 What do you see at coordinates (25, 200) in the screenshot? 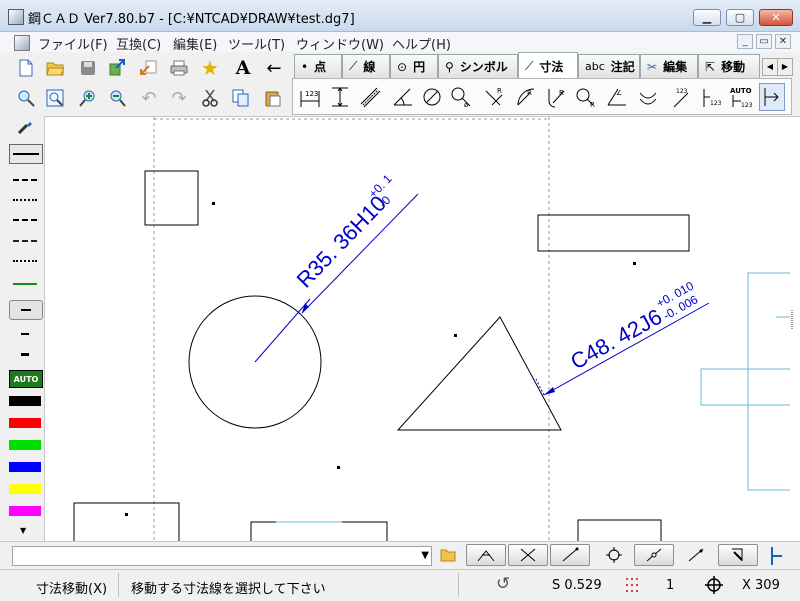
I see `line-style-dotted` at bounding box center [25, 200].